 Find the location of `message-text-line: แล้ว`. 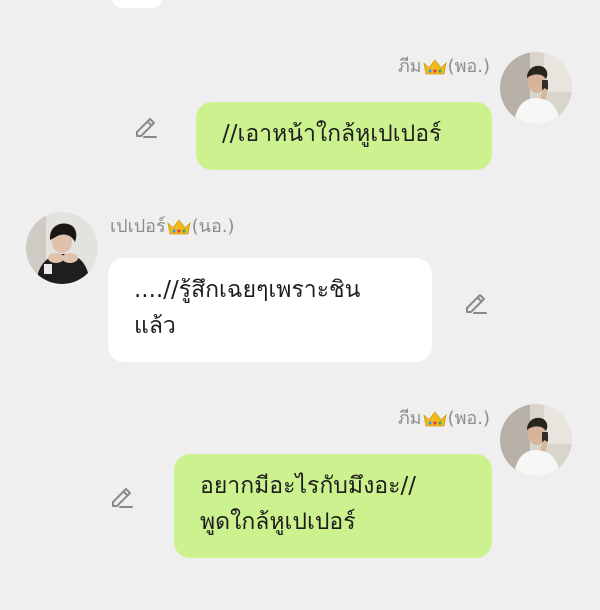

message-text-line: แล้ว is located at coordinates (155, 326).